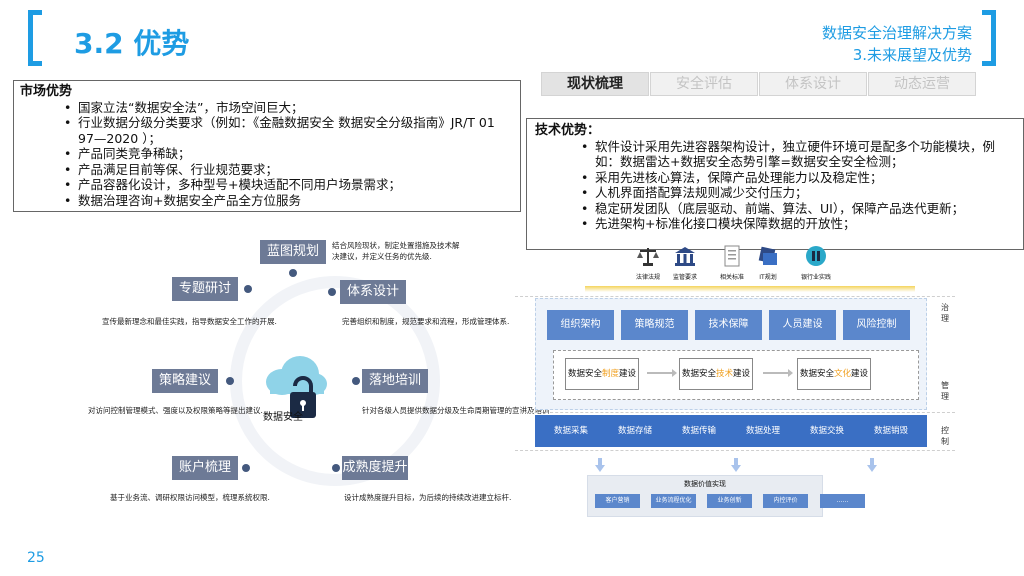 The height and width of the screenshot is (576, 1024). I want to click on server-icon, so click(767, 255).